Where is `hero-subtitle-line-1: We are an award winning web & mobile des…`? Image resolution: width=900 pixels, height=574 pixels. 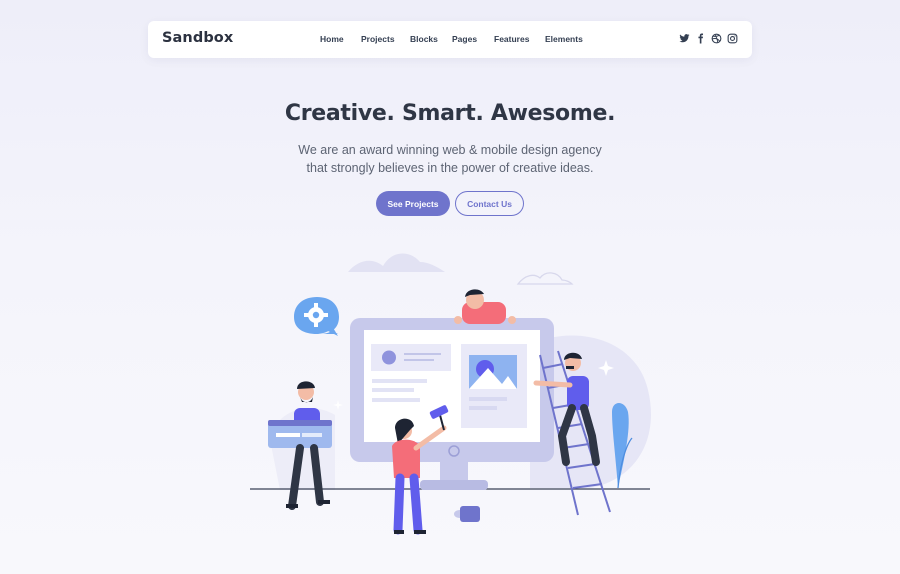 hero-subtitle-line-1: We are an award winning web & mobile des… is located at coordinates (450, 150).